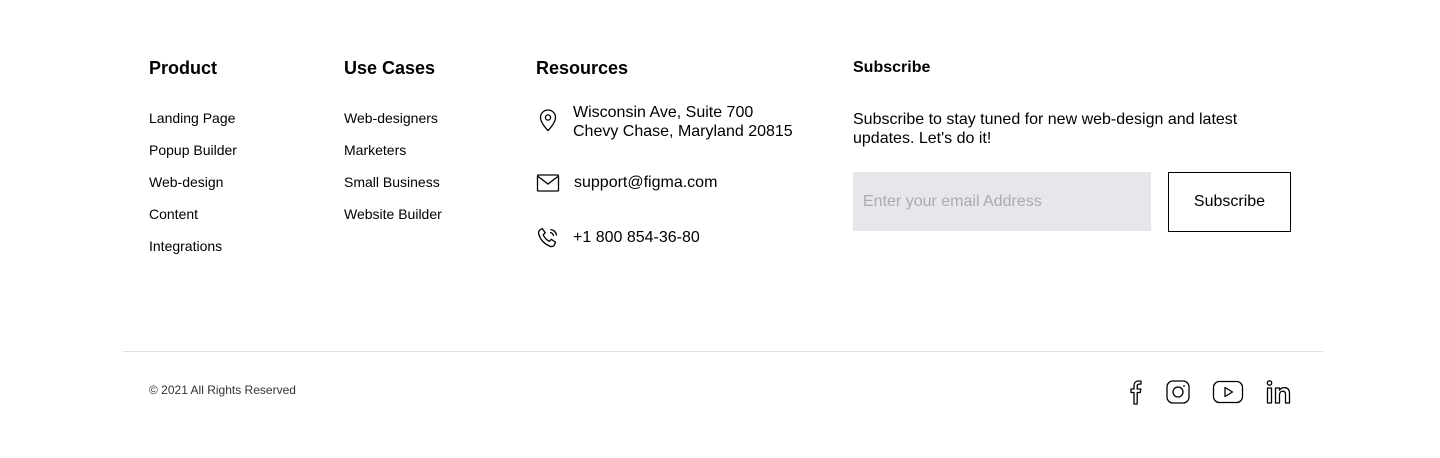  Describe the element at coordinates (392, 182) in the screenshot. I see `link-small-business: Small Business` at that location.